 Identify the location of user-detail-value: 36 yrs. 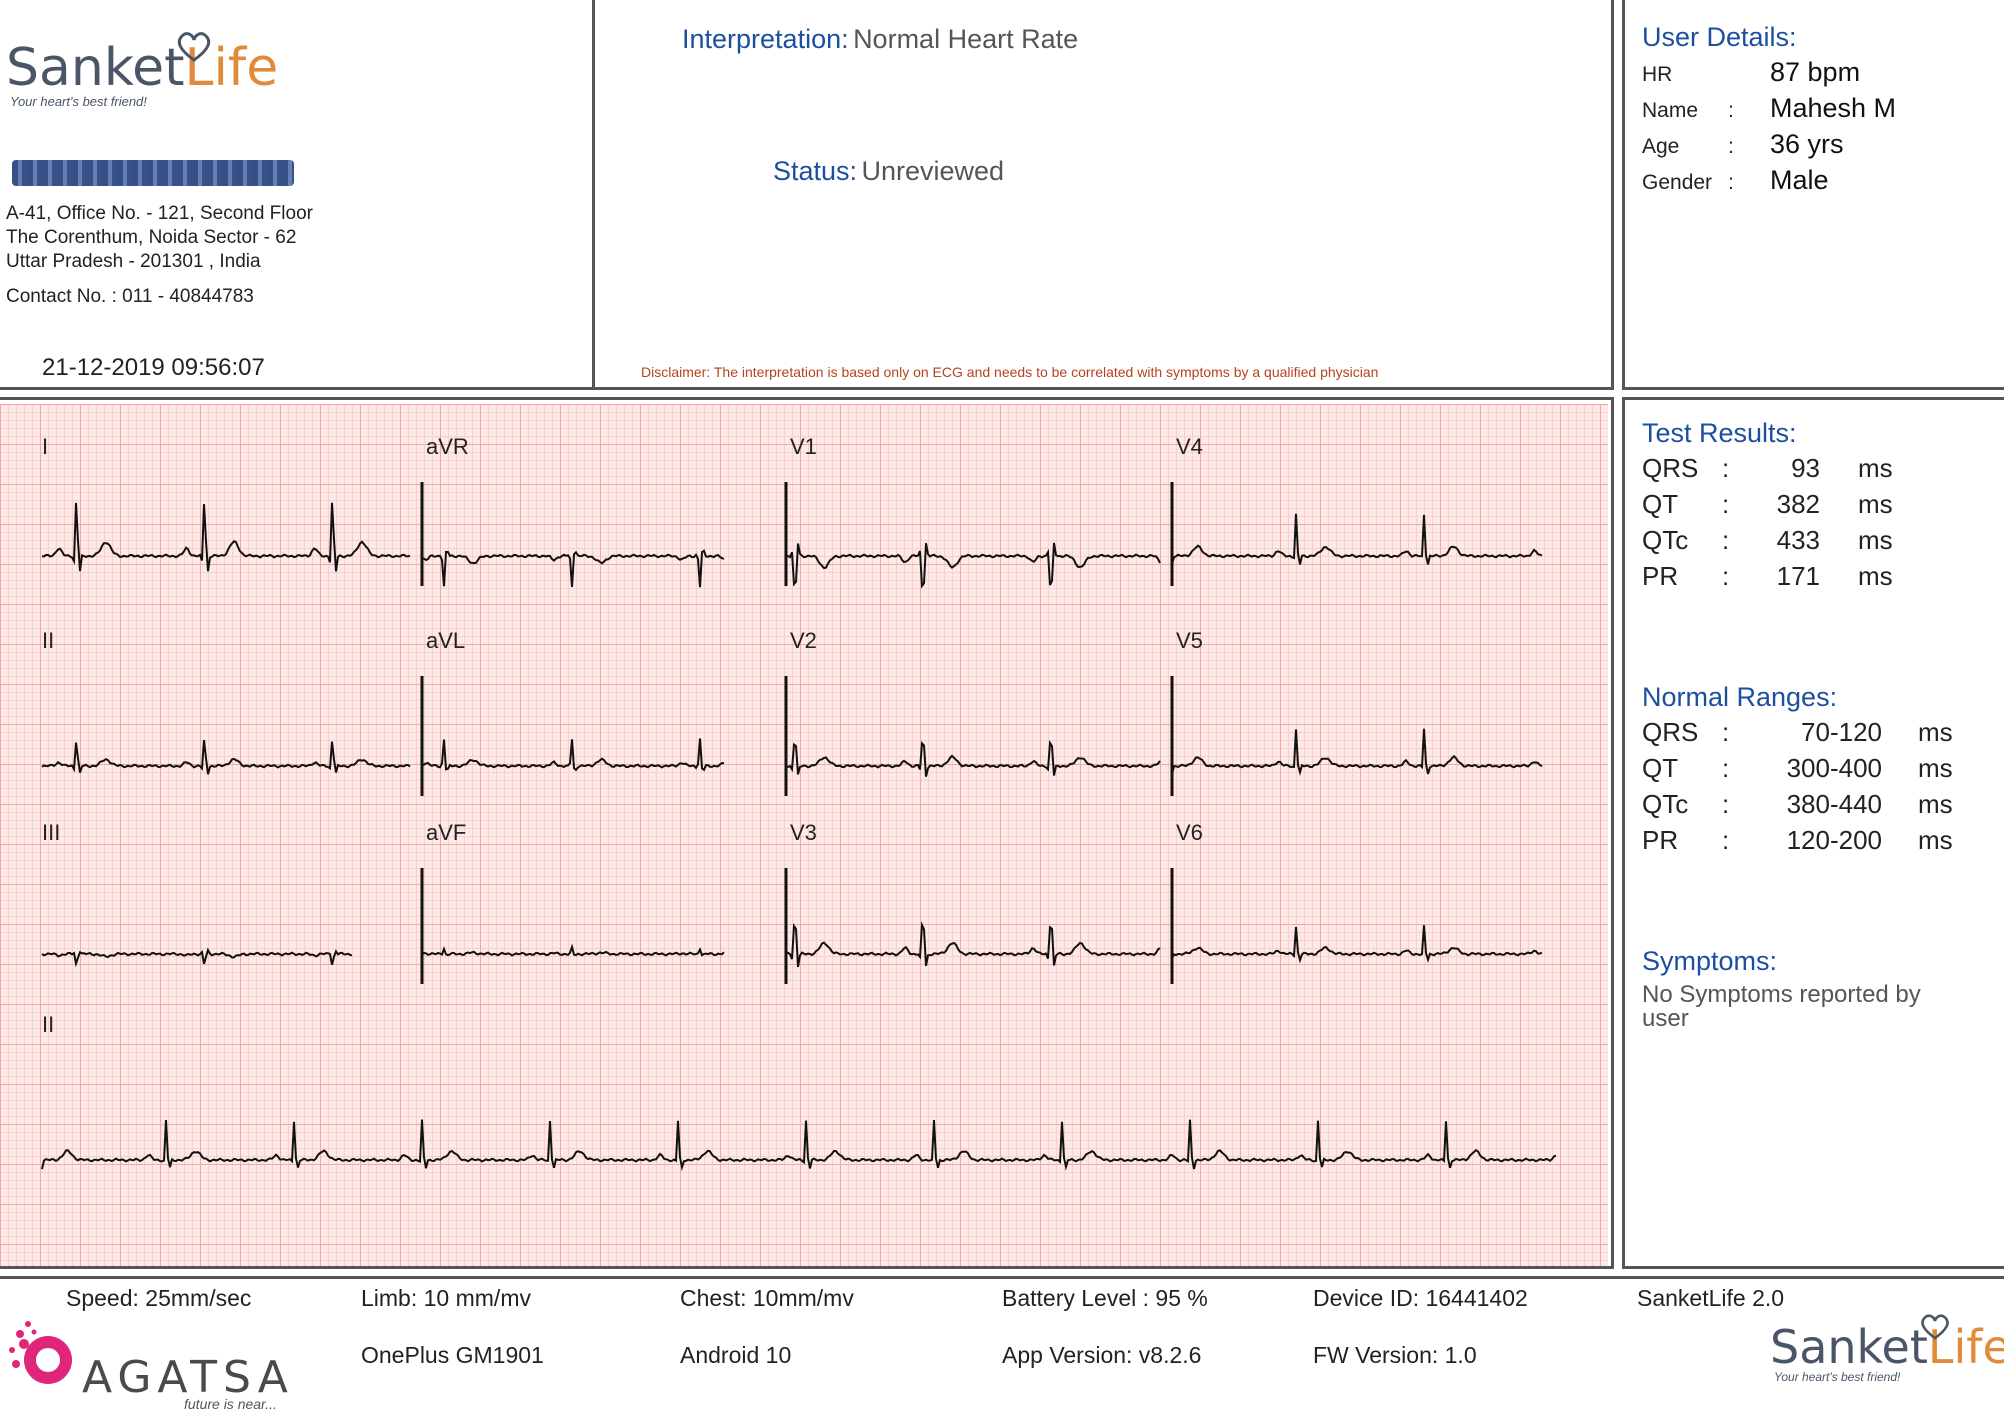
(1807, 144).